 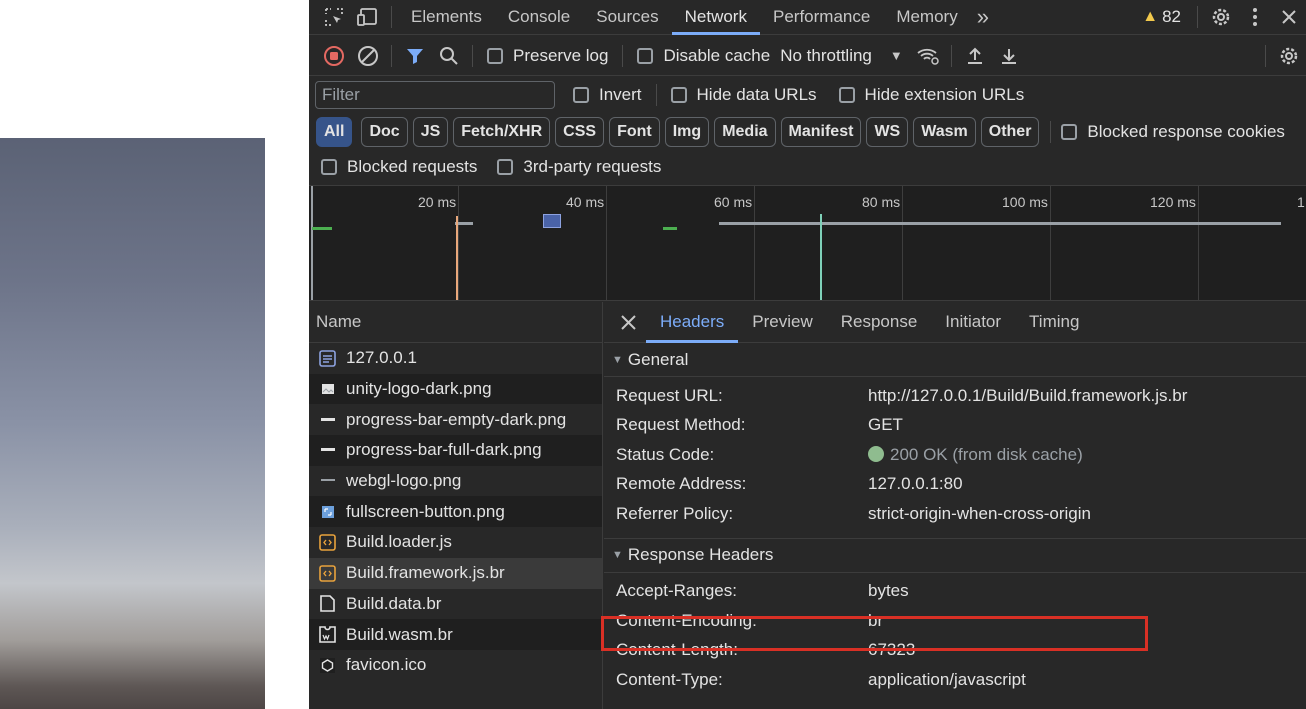 What do you see at coordinates (669, 395) in the screenshot?
I see `header-key: Request URL:` at bounding box center [669, 395].